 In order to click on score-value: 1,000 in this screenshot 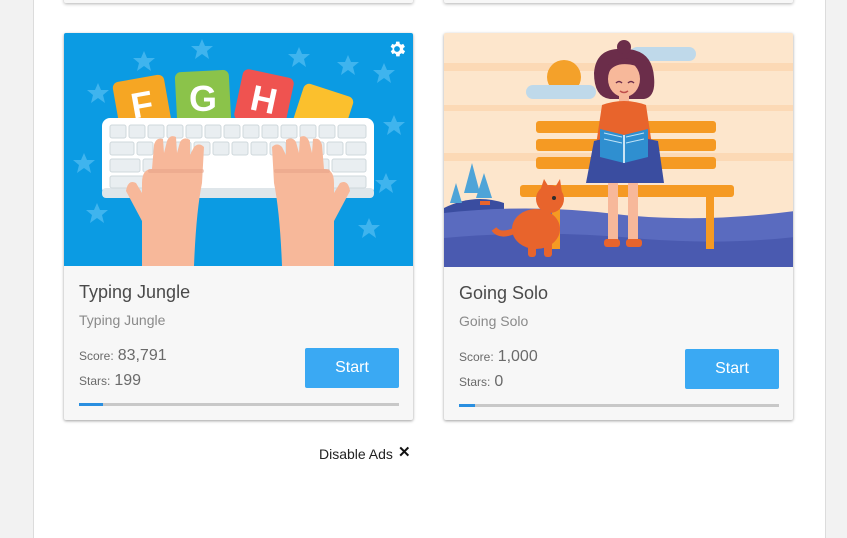, I will do `click(517, 356)`.